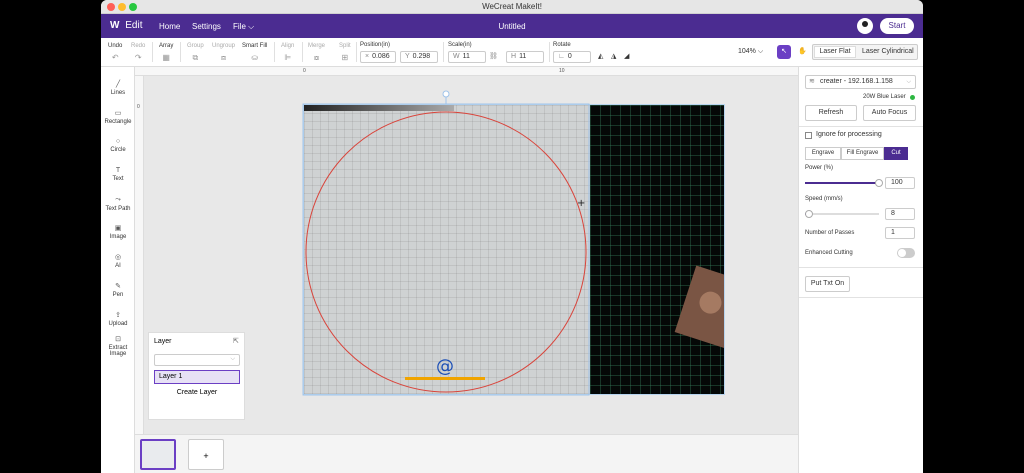 Image resolution: width=1024 pixels, height=473 pixels. What do you see at coordinates (879, 183) in the screenshot?
I see `power-slider-knob` at bounding box center [879, 183].